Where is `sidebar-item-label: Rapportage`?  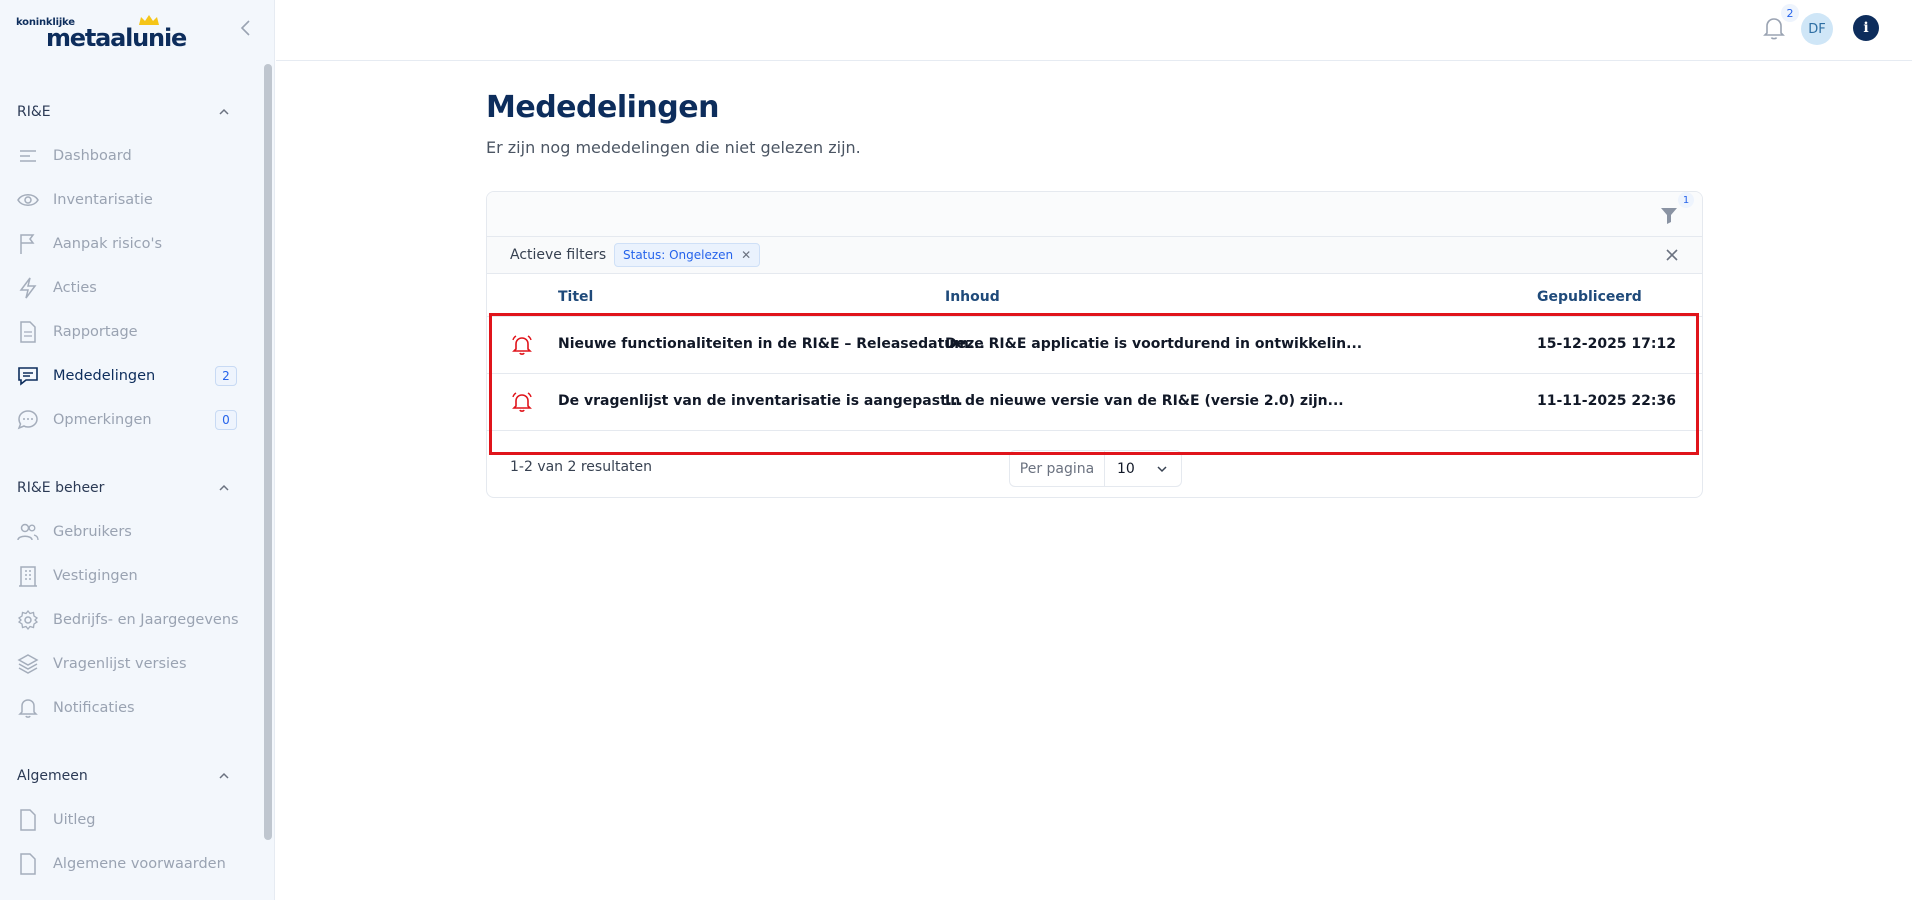 sidebar-item-label: Rapportage is located at coordinates (95, 332).